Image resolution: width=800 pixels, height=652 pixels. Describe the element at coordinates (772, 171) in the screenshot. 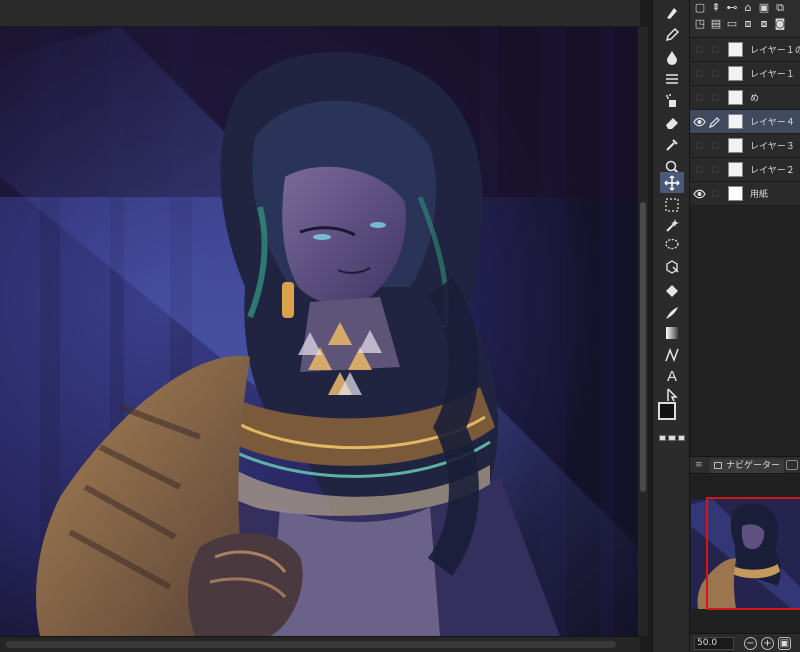

I see `layer-name: レイヤー２` at that location.